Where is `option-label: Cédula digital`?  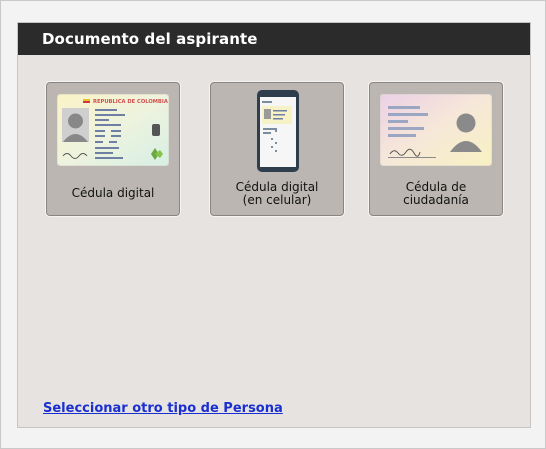 option-label: Cédula digital is located at coordinates (113, 193).